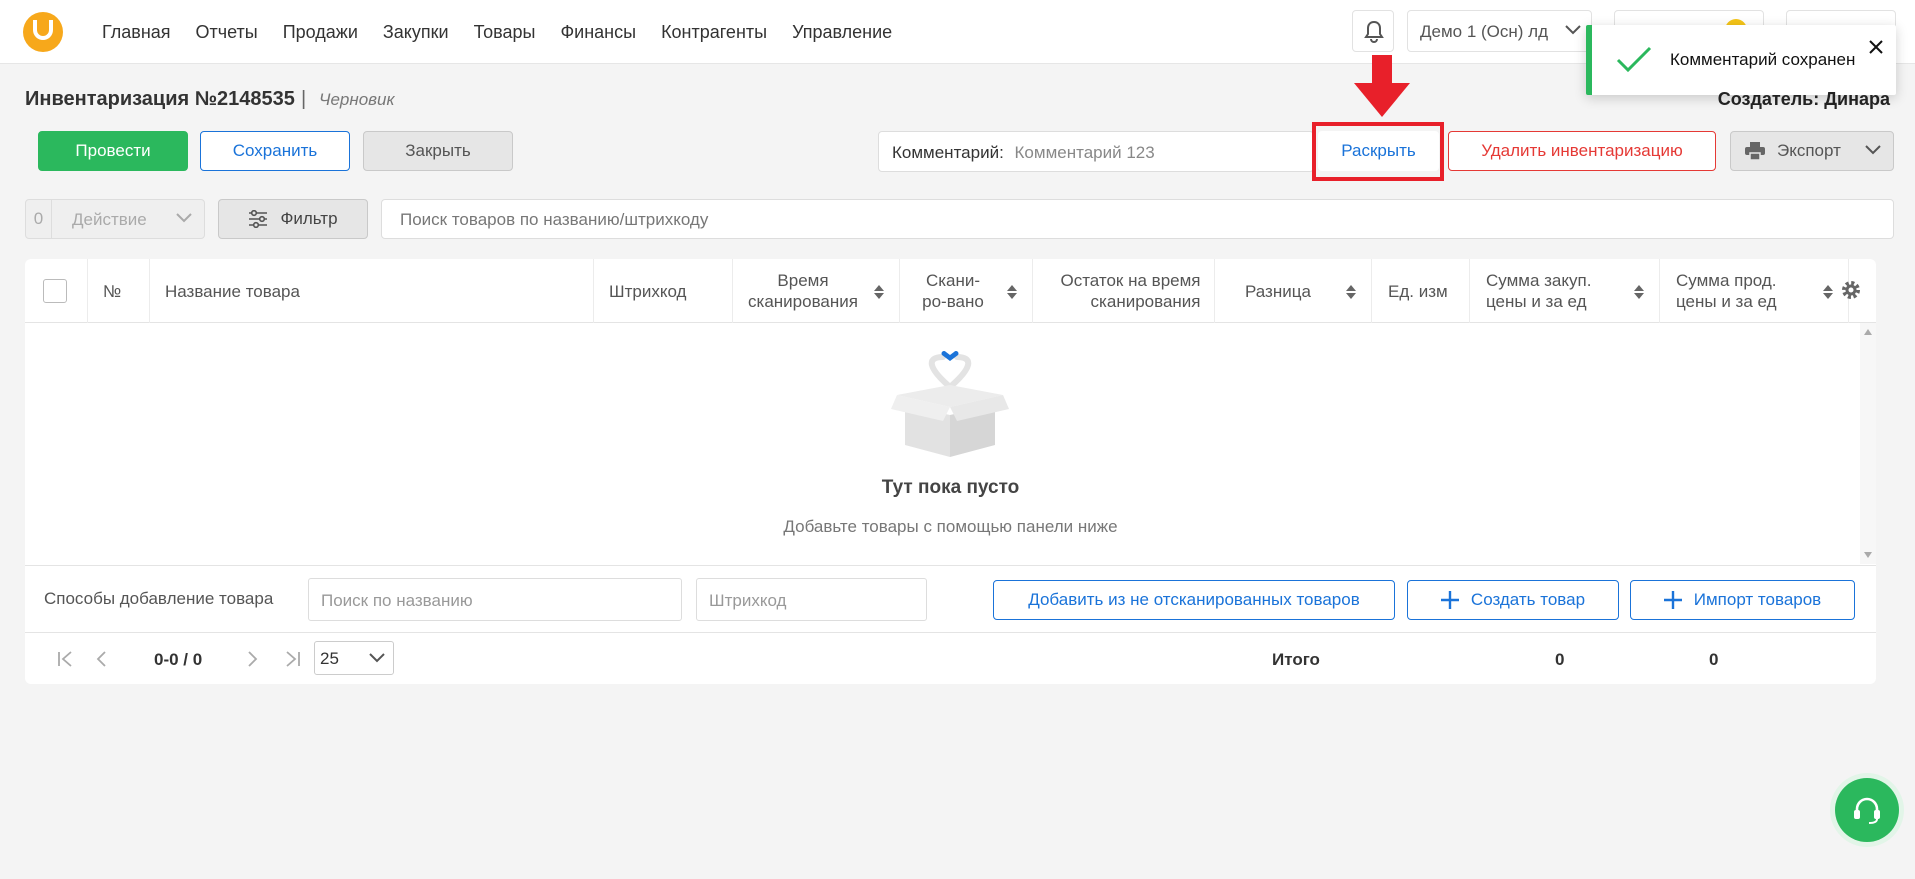 The width and height of the screenshot is (1915, 879). Describe the element at coordinates (505, 32) in the screenshot. I see `nav-item-products: Товары` at that location.